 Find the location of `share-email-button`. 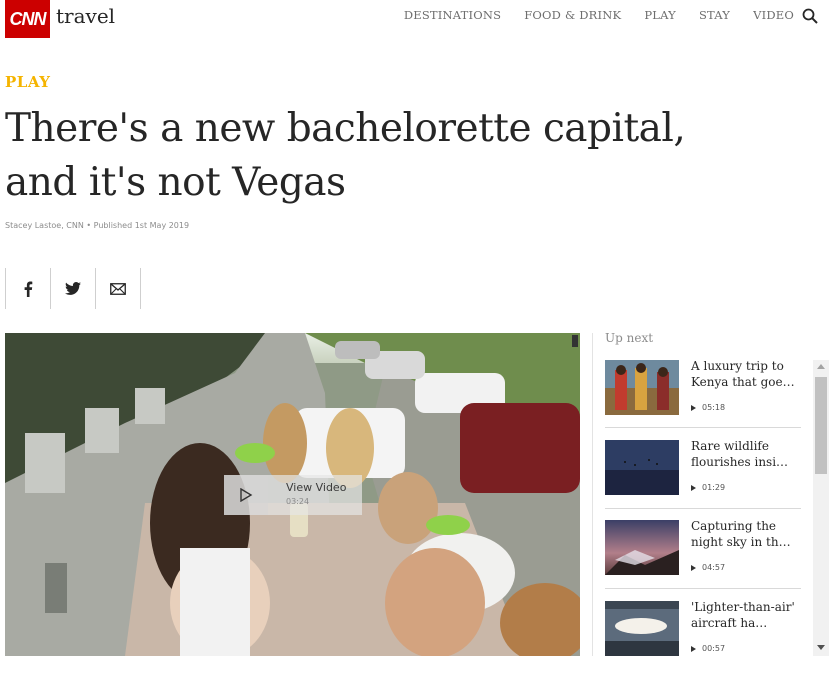

share-email-button is located at coordinates (118, 288).